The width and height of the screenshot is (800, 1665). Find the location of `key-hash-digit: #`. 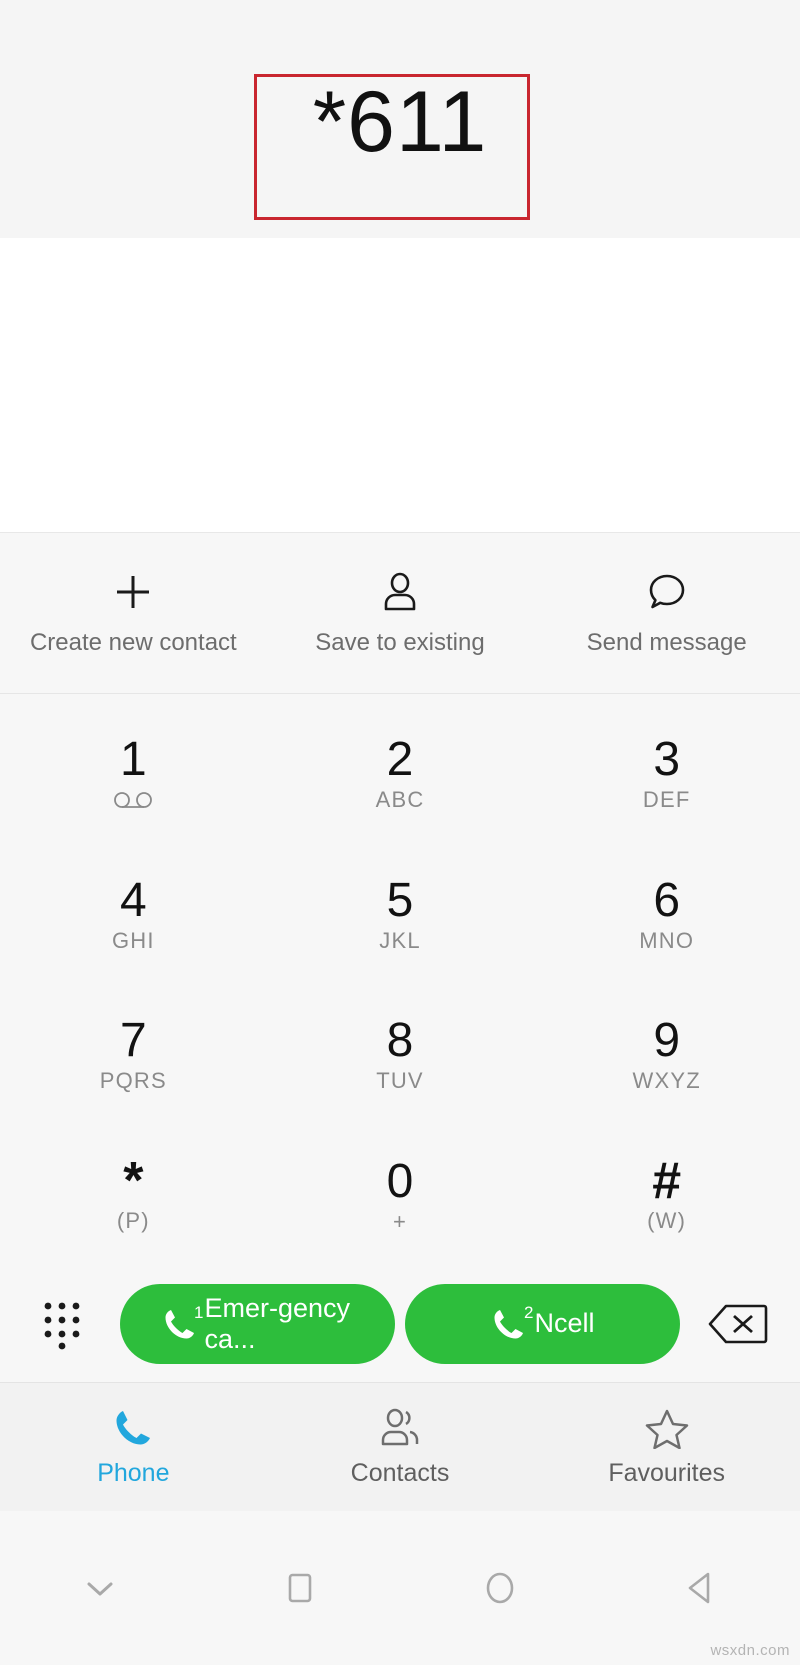

key-hash-digit: # is located at coordinates (667, 1181).